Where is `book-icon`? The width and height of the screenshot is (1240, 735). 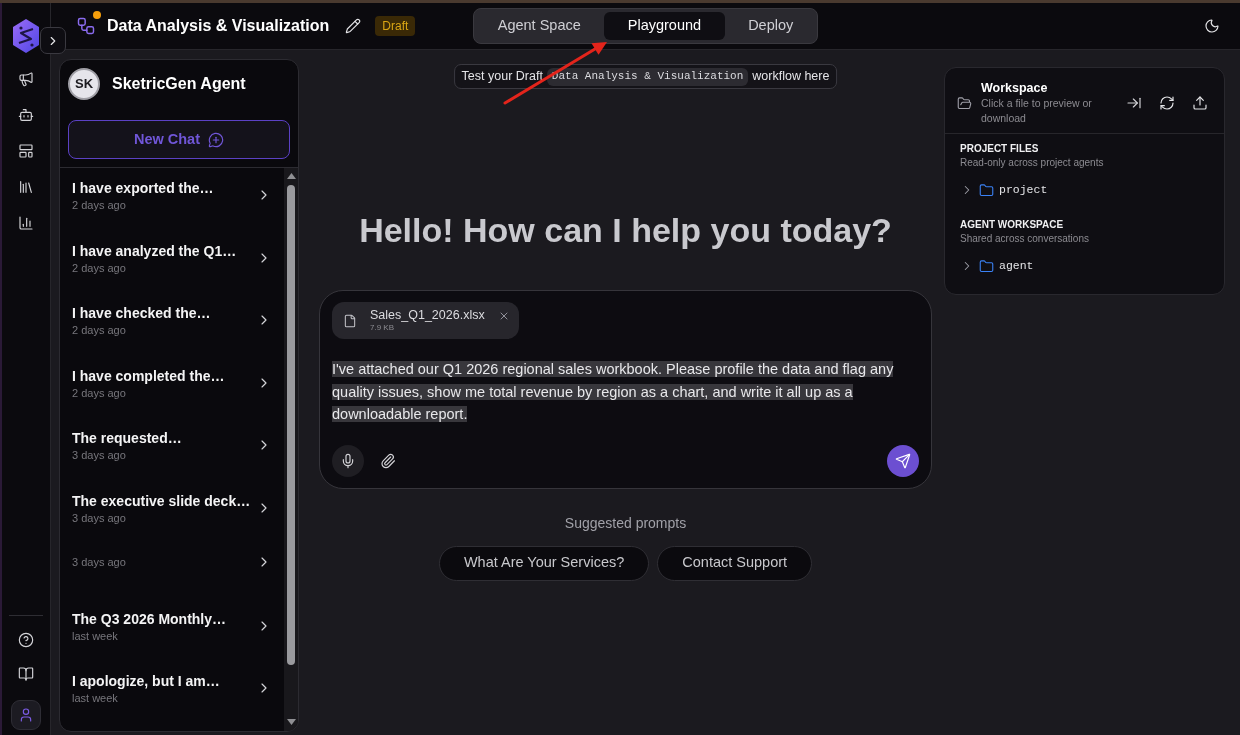 book-icon is located at coordinates (26, 674).